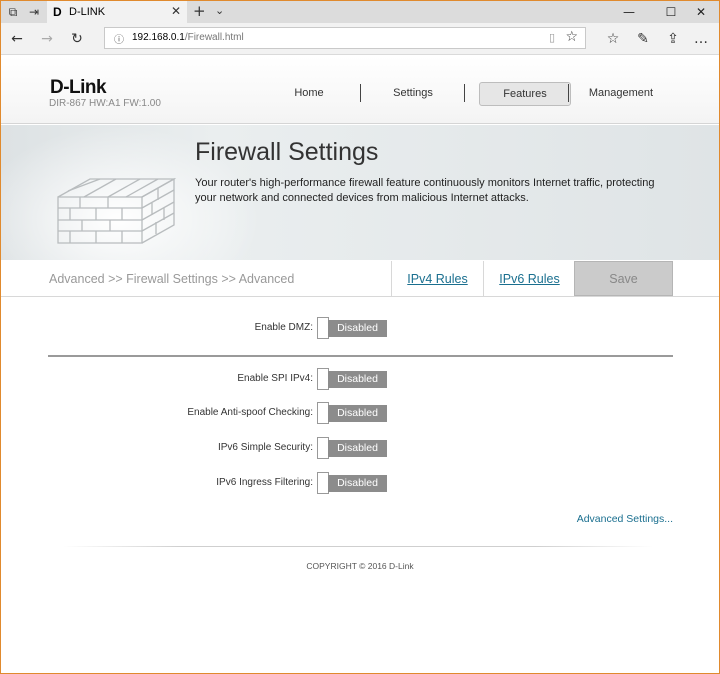 Image resolution: width=720 pixels, height=674 pixels. I want to click on menu-home: Home, so click(309, 94).